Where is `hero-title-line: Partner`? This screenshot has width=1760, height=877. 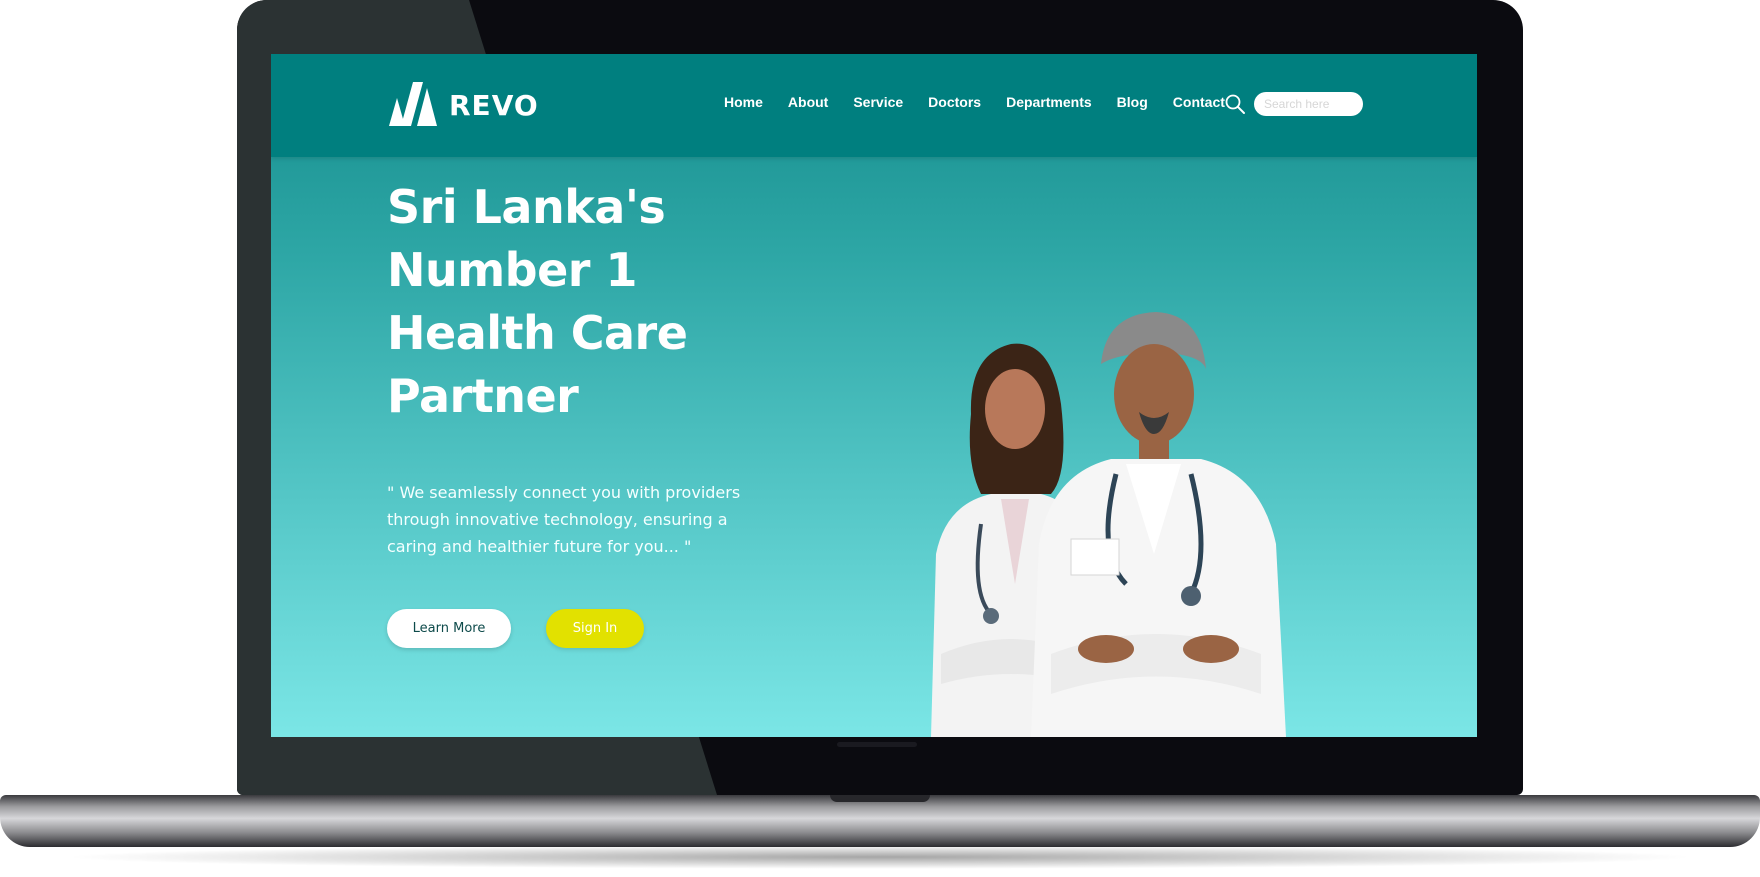
hero-title-line: Partner is located at coordinates (483, 396).